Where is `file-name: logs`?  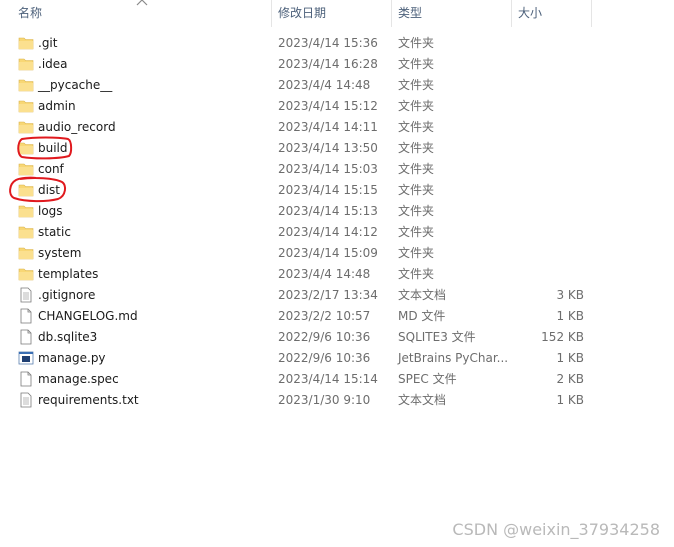 file-name: logs is located at coordinates (50, 211).